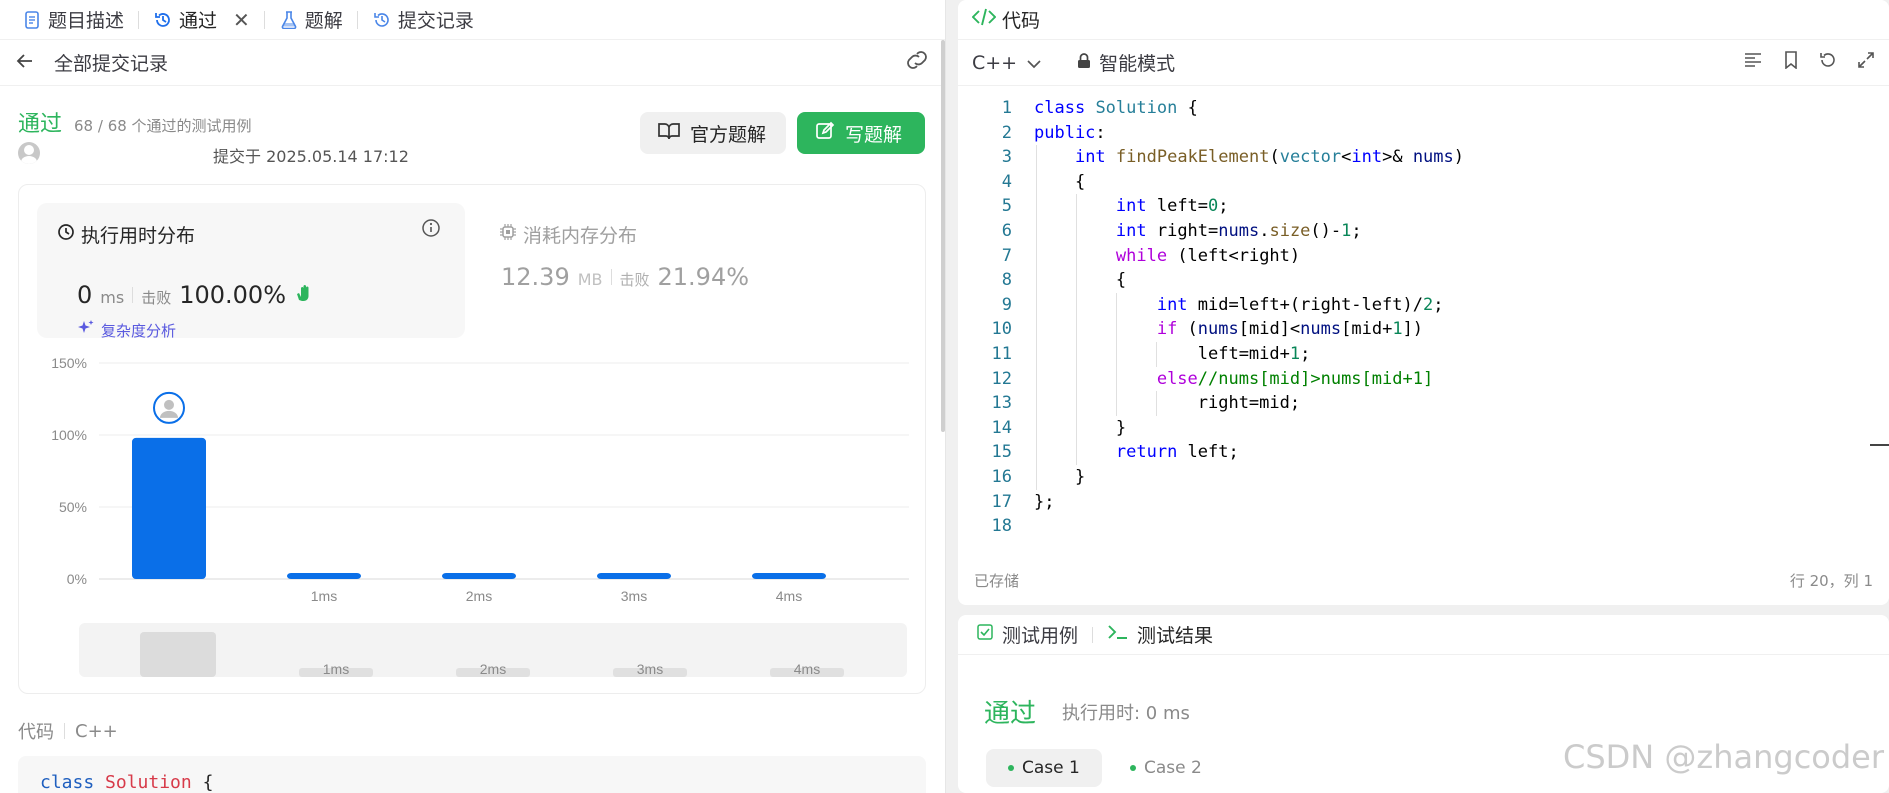 This screenshot has width=1889, height=793. Describe the element at coordinates (1116, 108) in the screenshot. I see `code-text: class Solution {` at that location.